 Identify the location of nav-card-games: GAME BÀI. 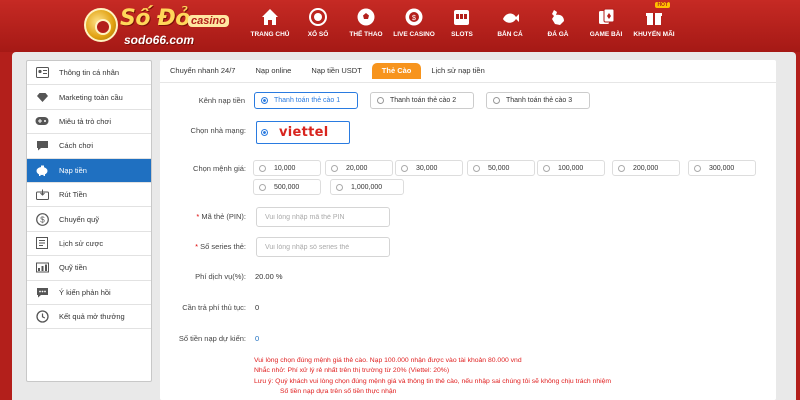
(606, 26).